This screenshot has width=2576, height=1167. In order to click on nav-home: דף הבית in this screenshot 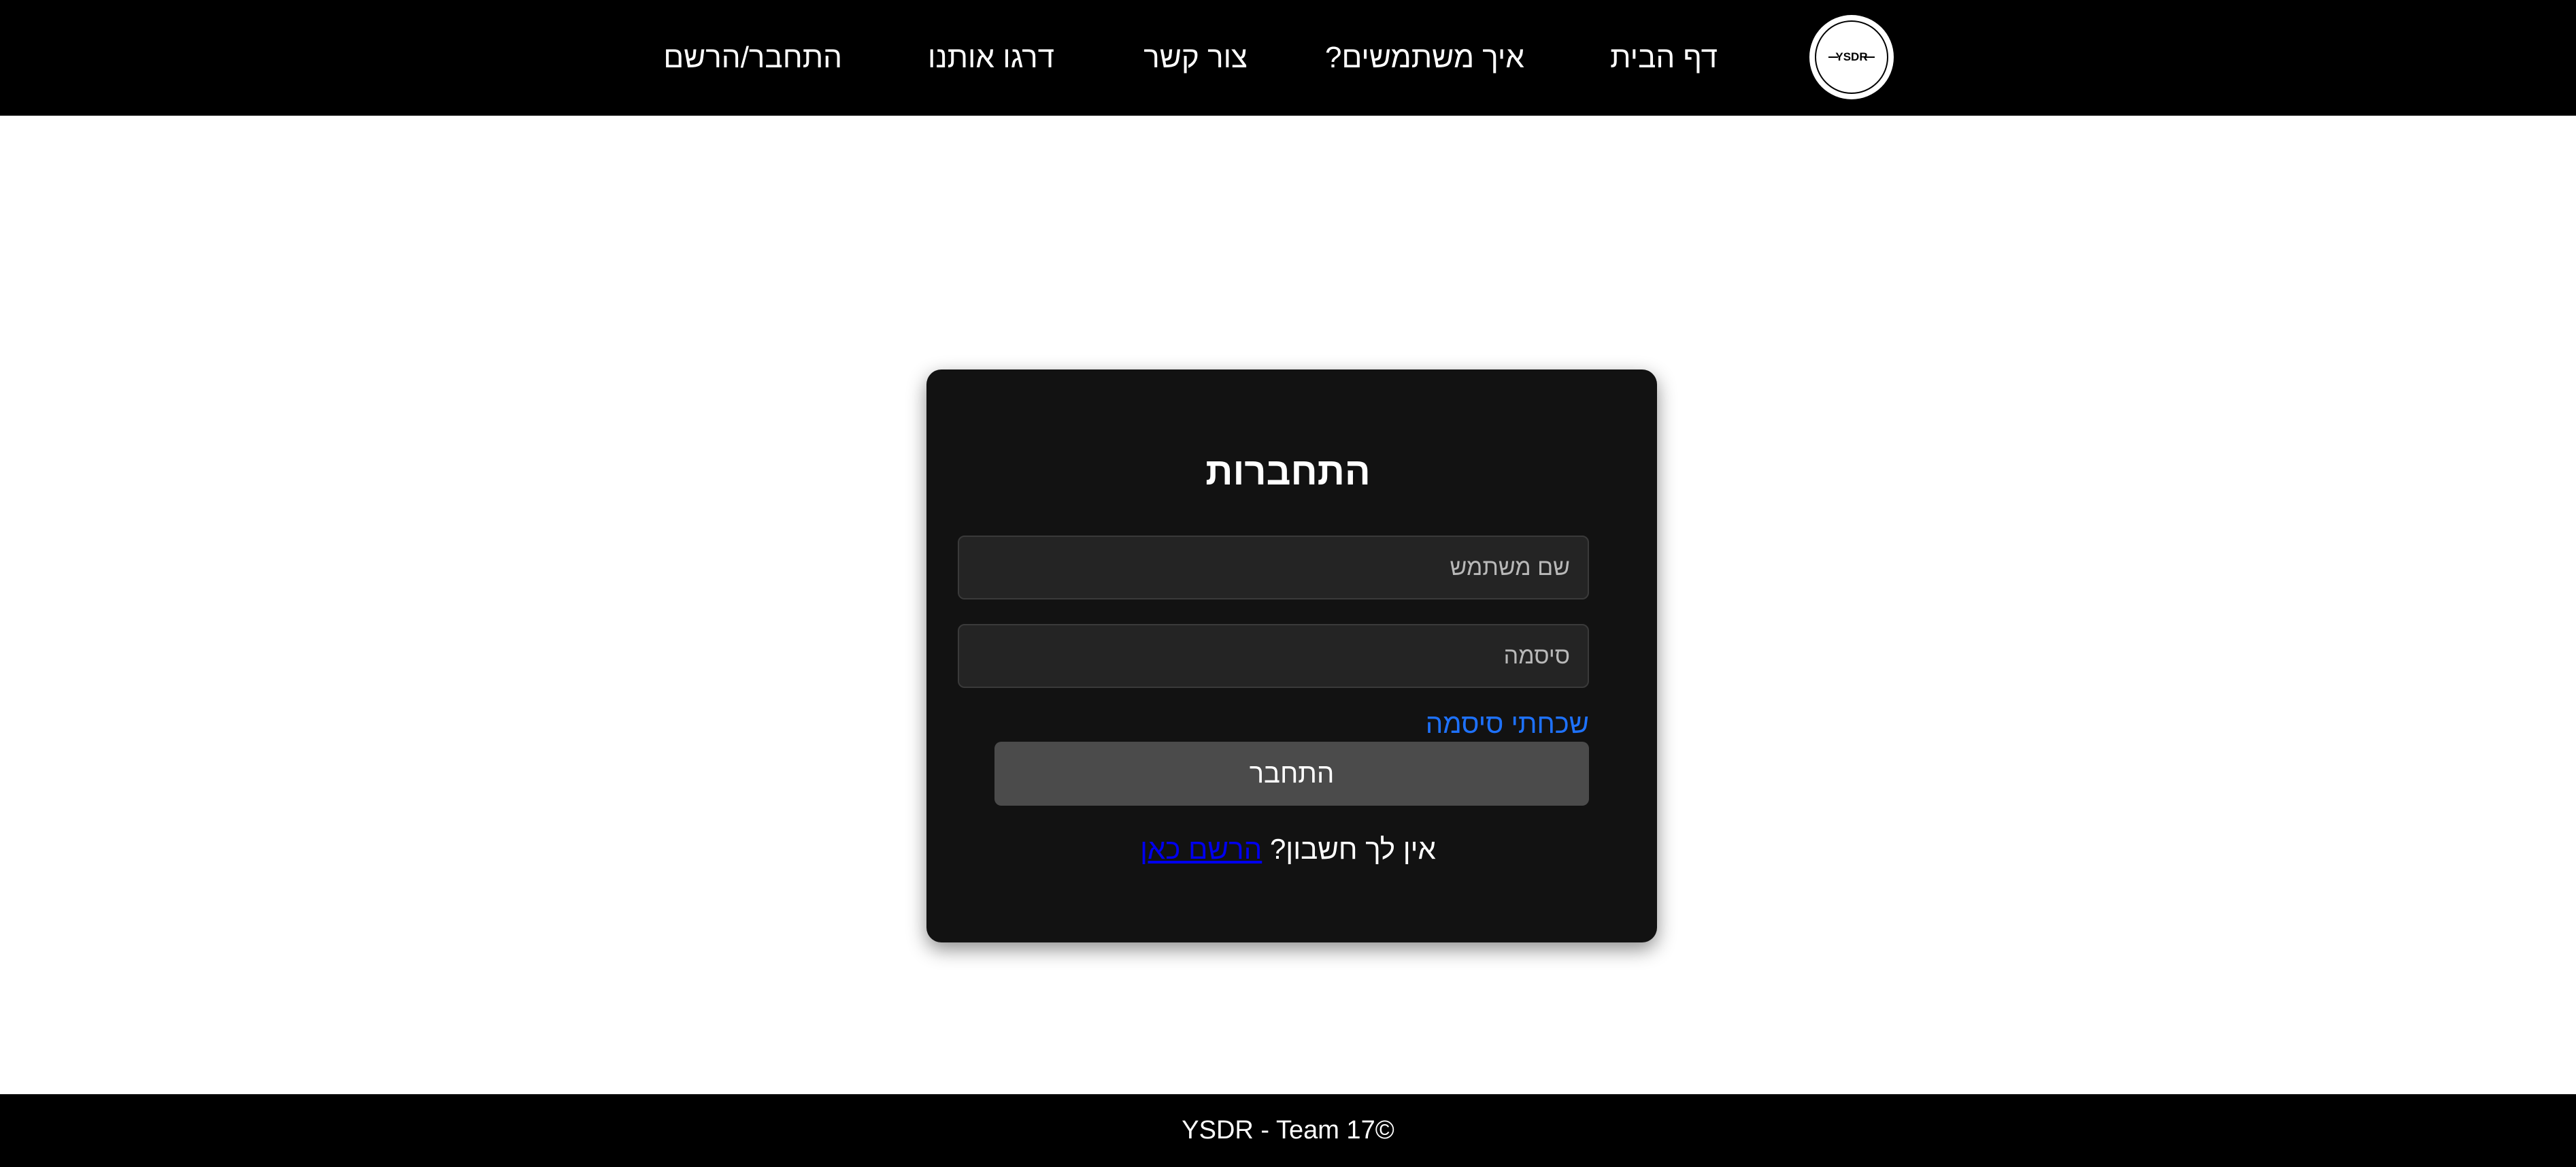, I will do `click(1664, 58)`.